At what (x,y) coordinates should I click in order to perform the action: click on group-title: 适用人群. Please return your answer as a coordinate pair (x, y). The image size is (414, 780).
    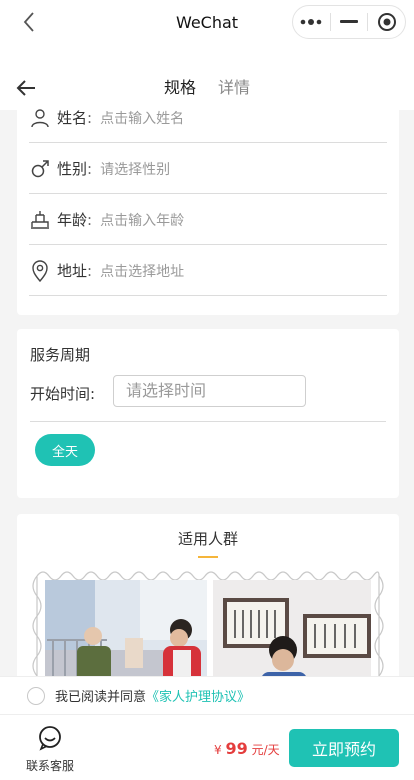
    Looking at the image, I should click on (207, 539).